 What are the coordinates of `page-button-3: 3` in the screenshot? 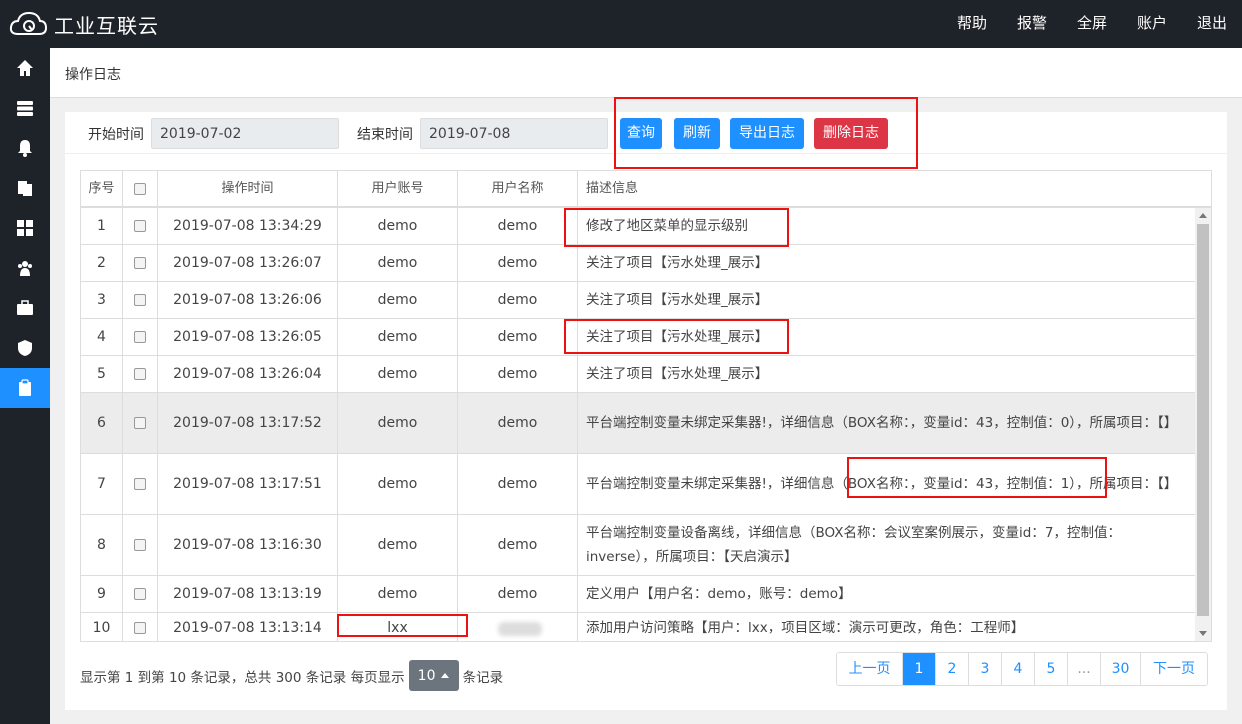 It's located at (985, 669).